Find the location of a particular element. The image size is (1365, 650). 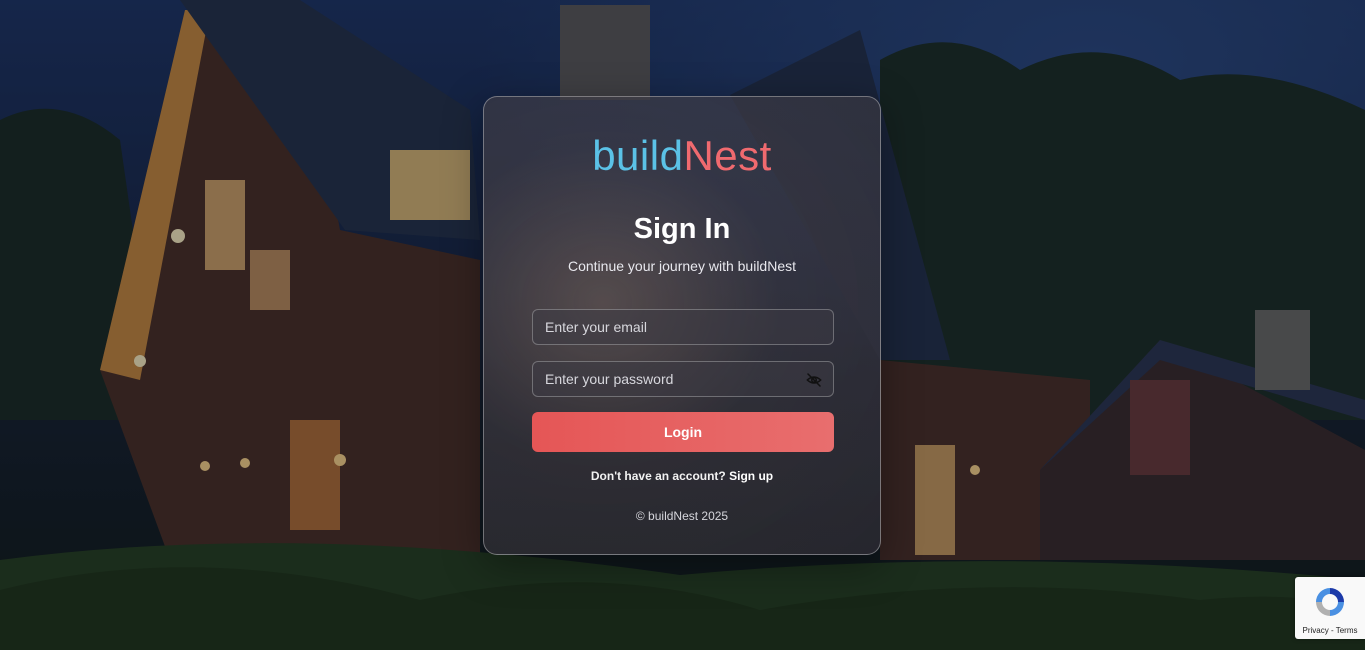

signup-prompt: Don't have an account? Sign up is located at coordinates (682, 476).